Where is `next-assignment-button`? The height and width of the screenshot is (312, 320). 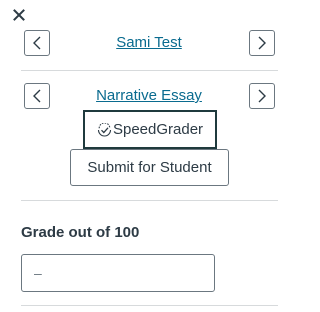 next-assignment-button is located at coordinates (262, 96).